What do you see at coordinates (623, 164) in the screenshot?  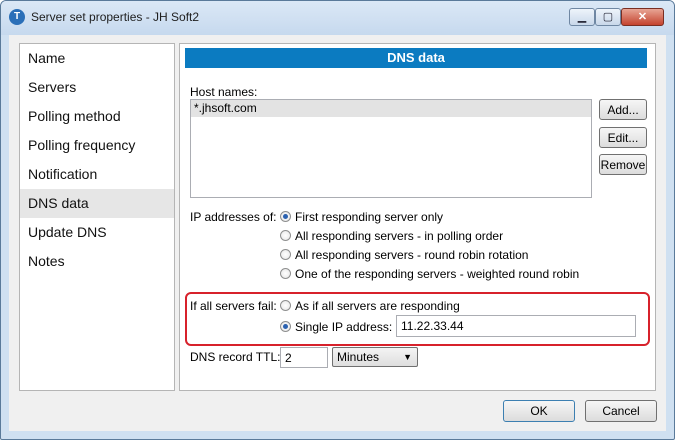 I see `remove-host-button: Remove` at bounding box center [623, 164].